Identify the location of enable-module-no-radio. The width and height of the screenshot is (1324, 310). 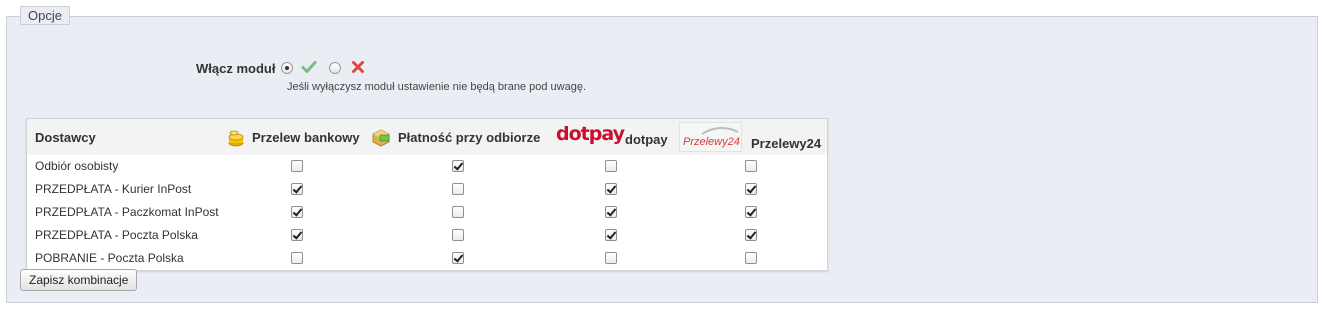
(335, 68).